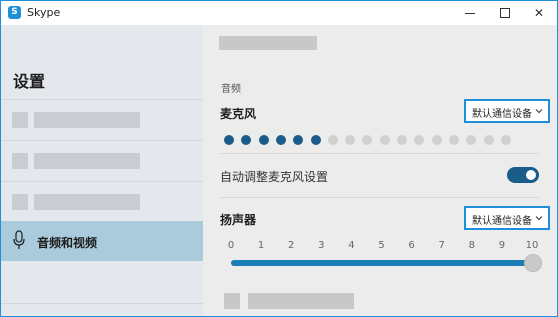 This screenshot has width=558, height=317. I want to click on speaker-device-dropdown: 默认通信设备, so click(507, 218).